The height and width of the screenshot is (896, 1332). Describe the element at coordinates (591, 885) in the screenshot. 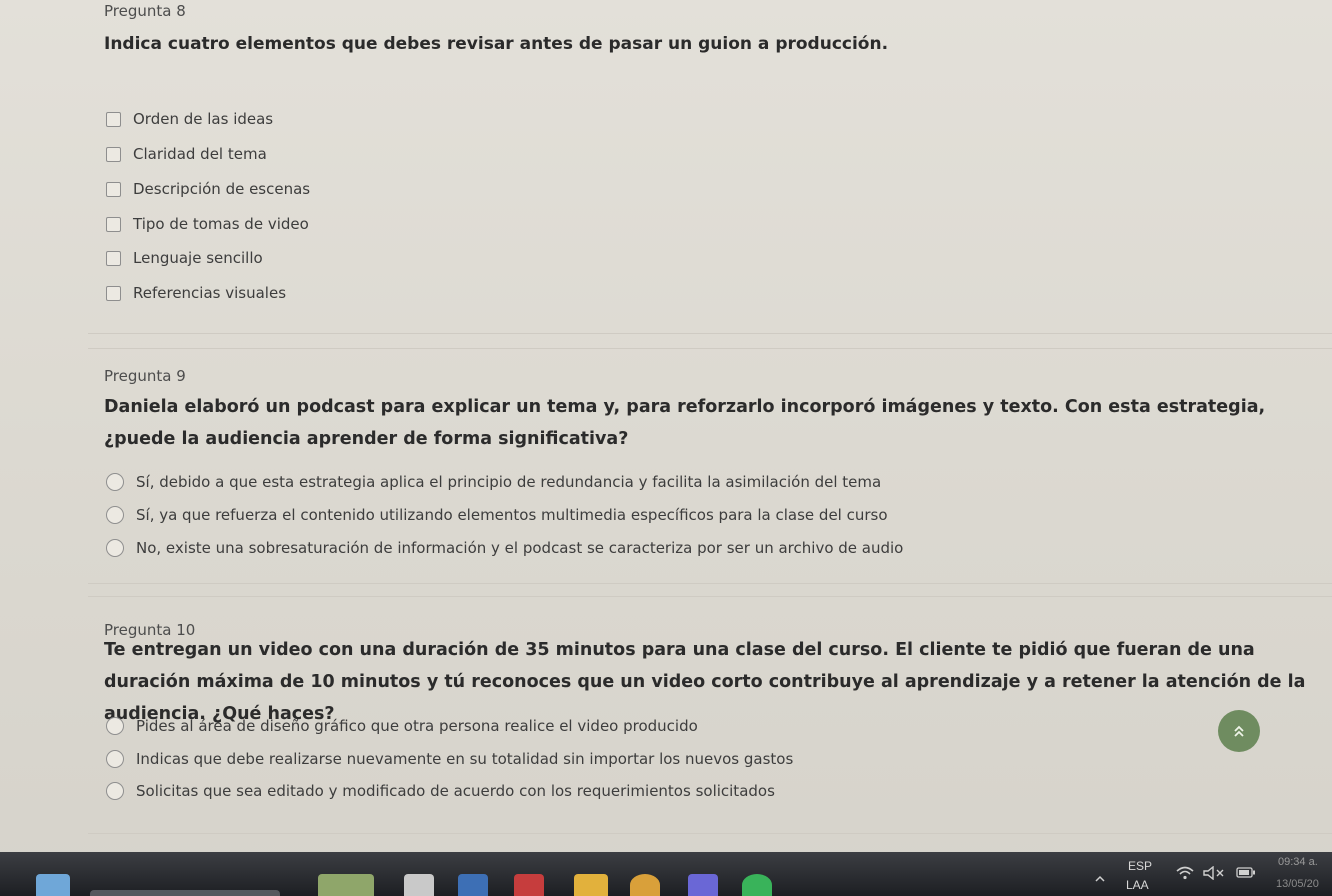

I see `folder-icon` at that location.